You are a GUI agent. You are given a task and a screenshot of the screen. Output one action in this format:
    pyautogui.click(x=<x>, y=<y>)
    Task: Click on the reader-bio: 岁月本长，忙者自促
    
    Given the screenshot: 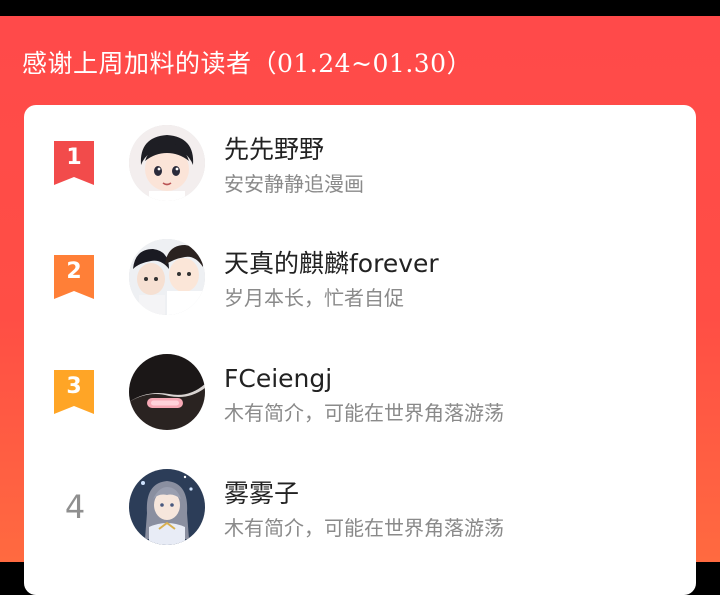 What is the action you would take?
    pyautogui.click(x=314, y=298)
    